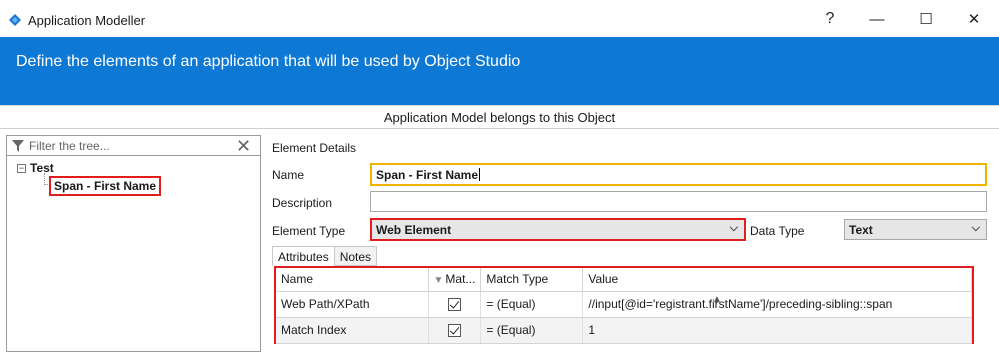  I want to click on tab-notes: Notes, so click(355, 256).